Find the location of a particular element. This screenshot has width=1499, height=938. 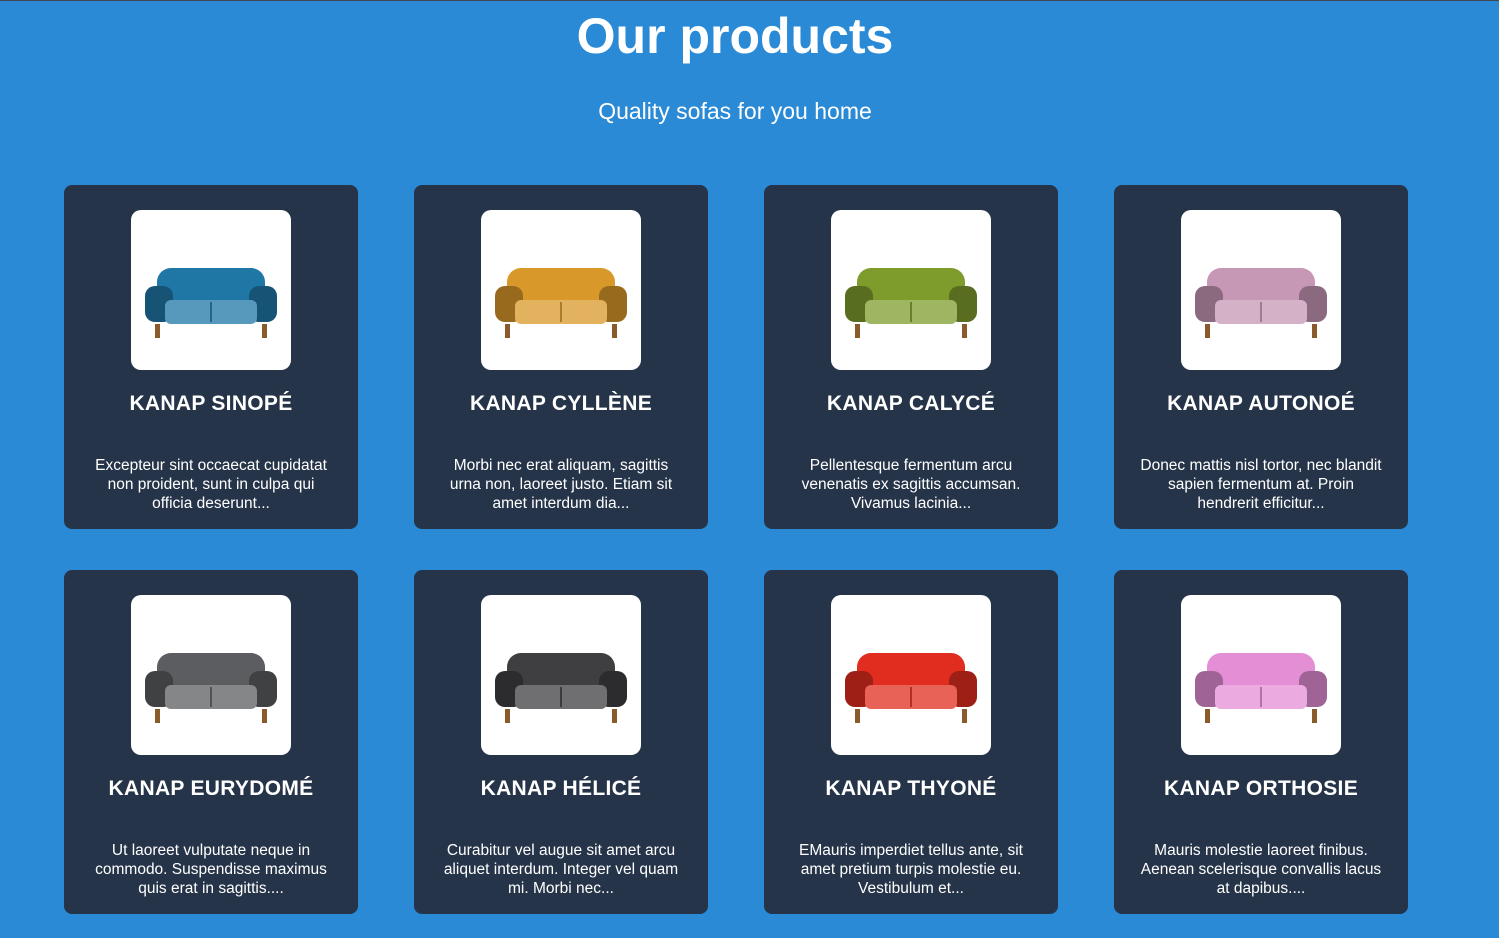

page-subtitle: Quality sofas for you home is located at coordinates (735, 111).